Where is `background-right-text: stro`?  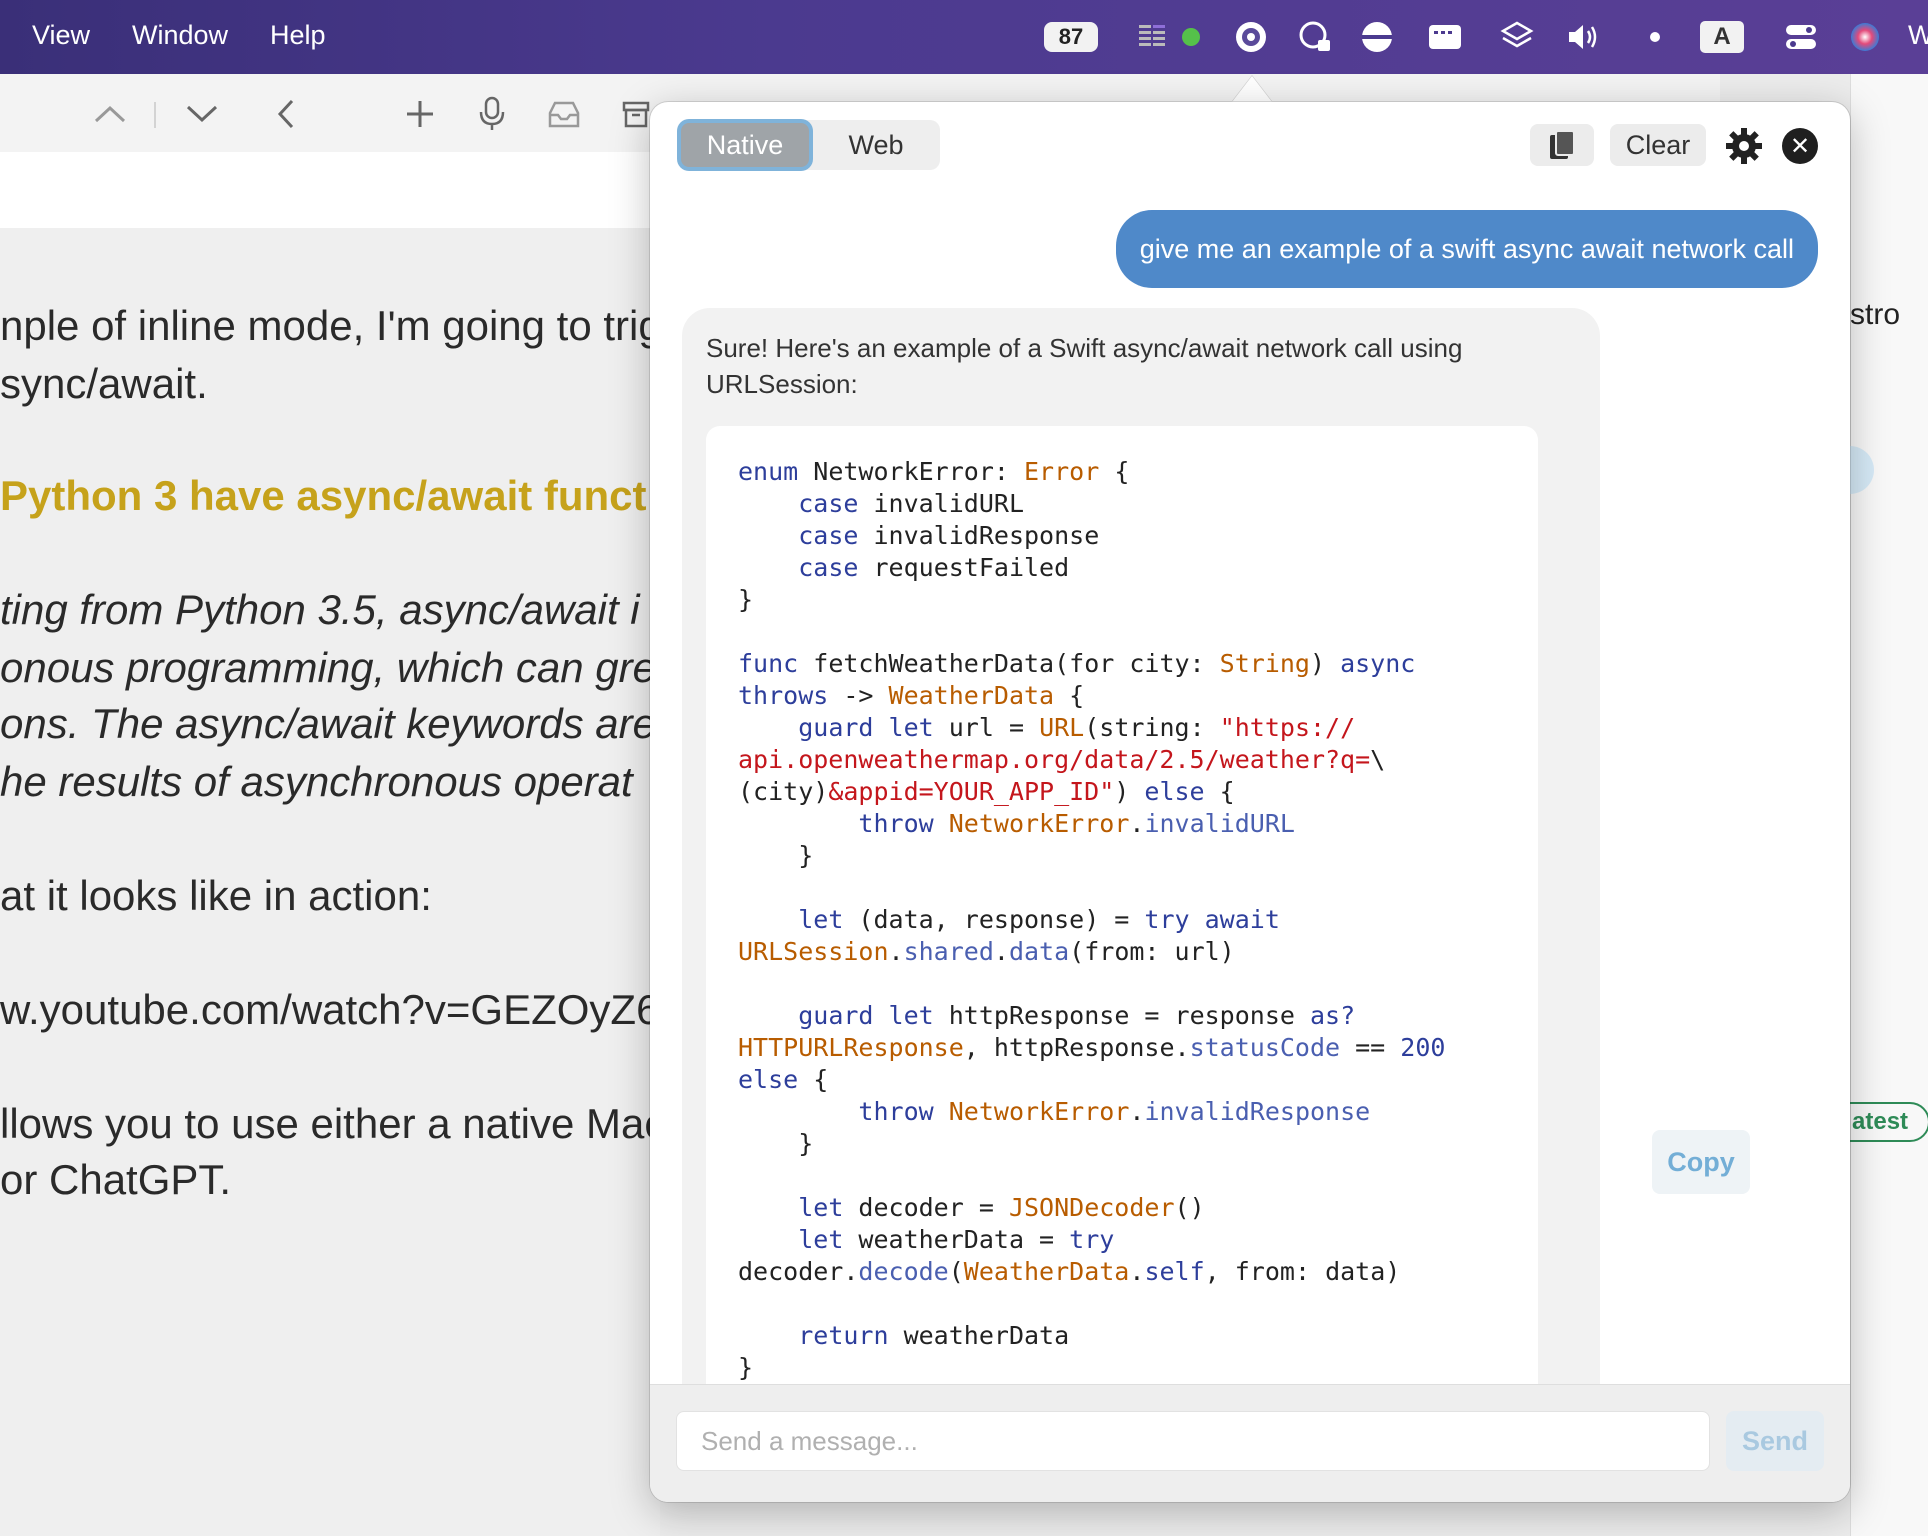
background-right-text: stro is located at coordinates (1875, 314).